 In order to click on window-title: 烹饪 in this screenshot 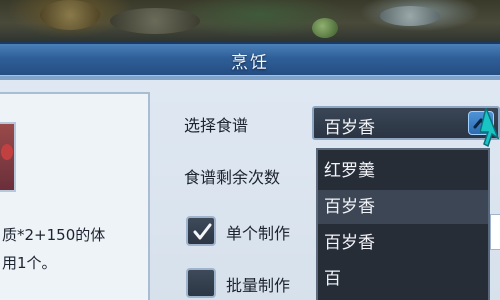, I will do `click(250, 63)`.